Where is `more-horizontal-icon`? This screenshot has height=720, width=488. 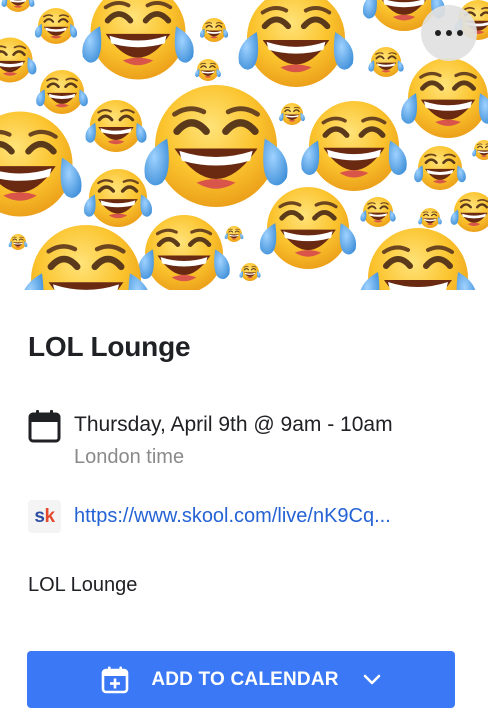
more-horizontal-icon is located at coordinates (449, 33).